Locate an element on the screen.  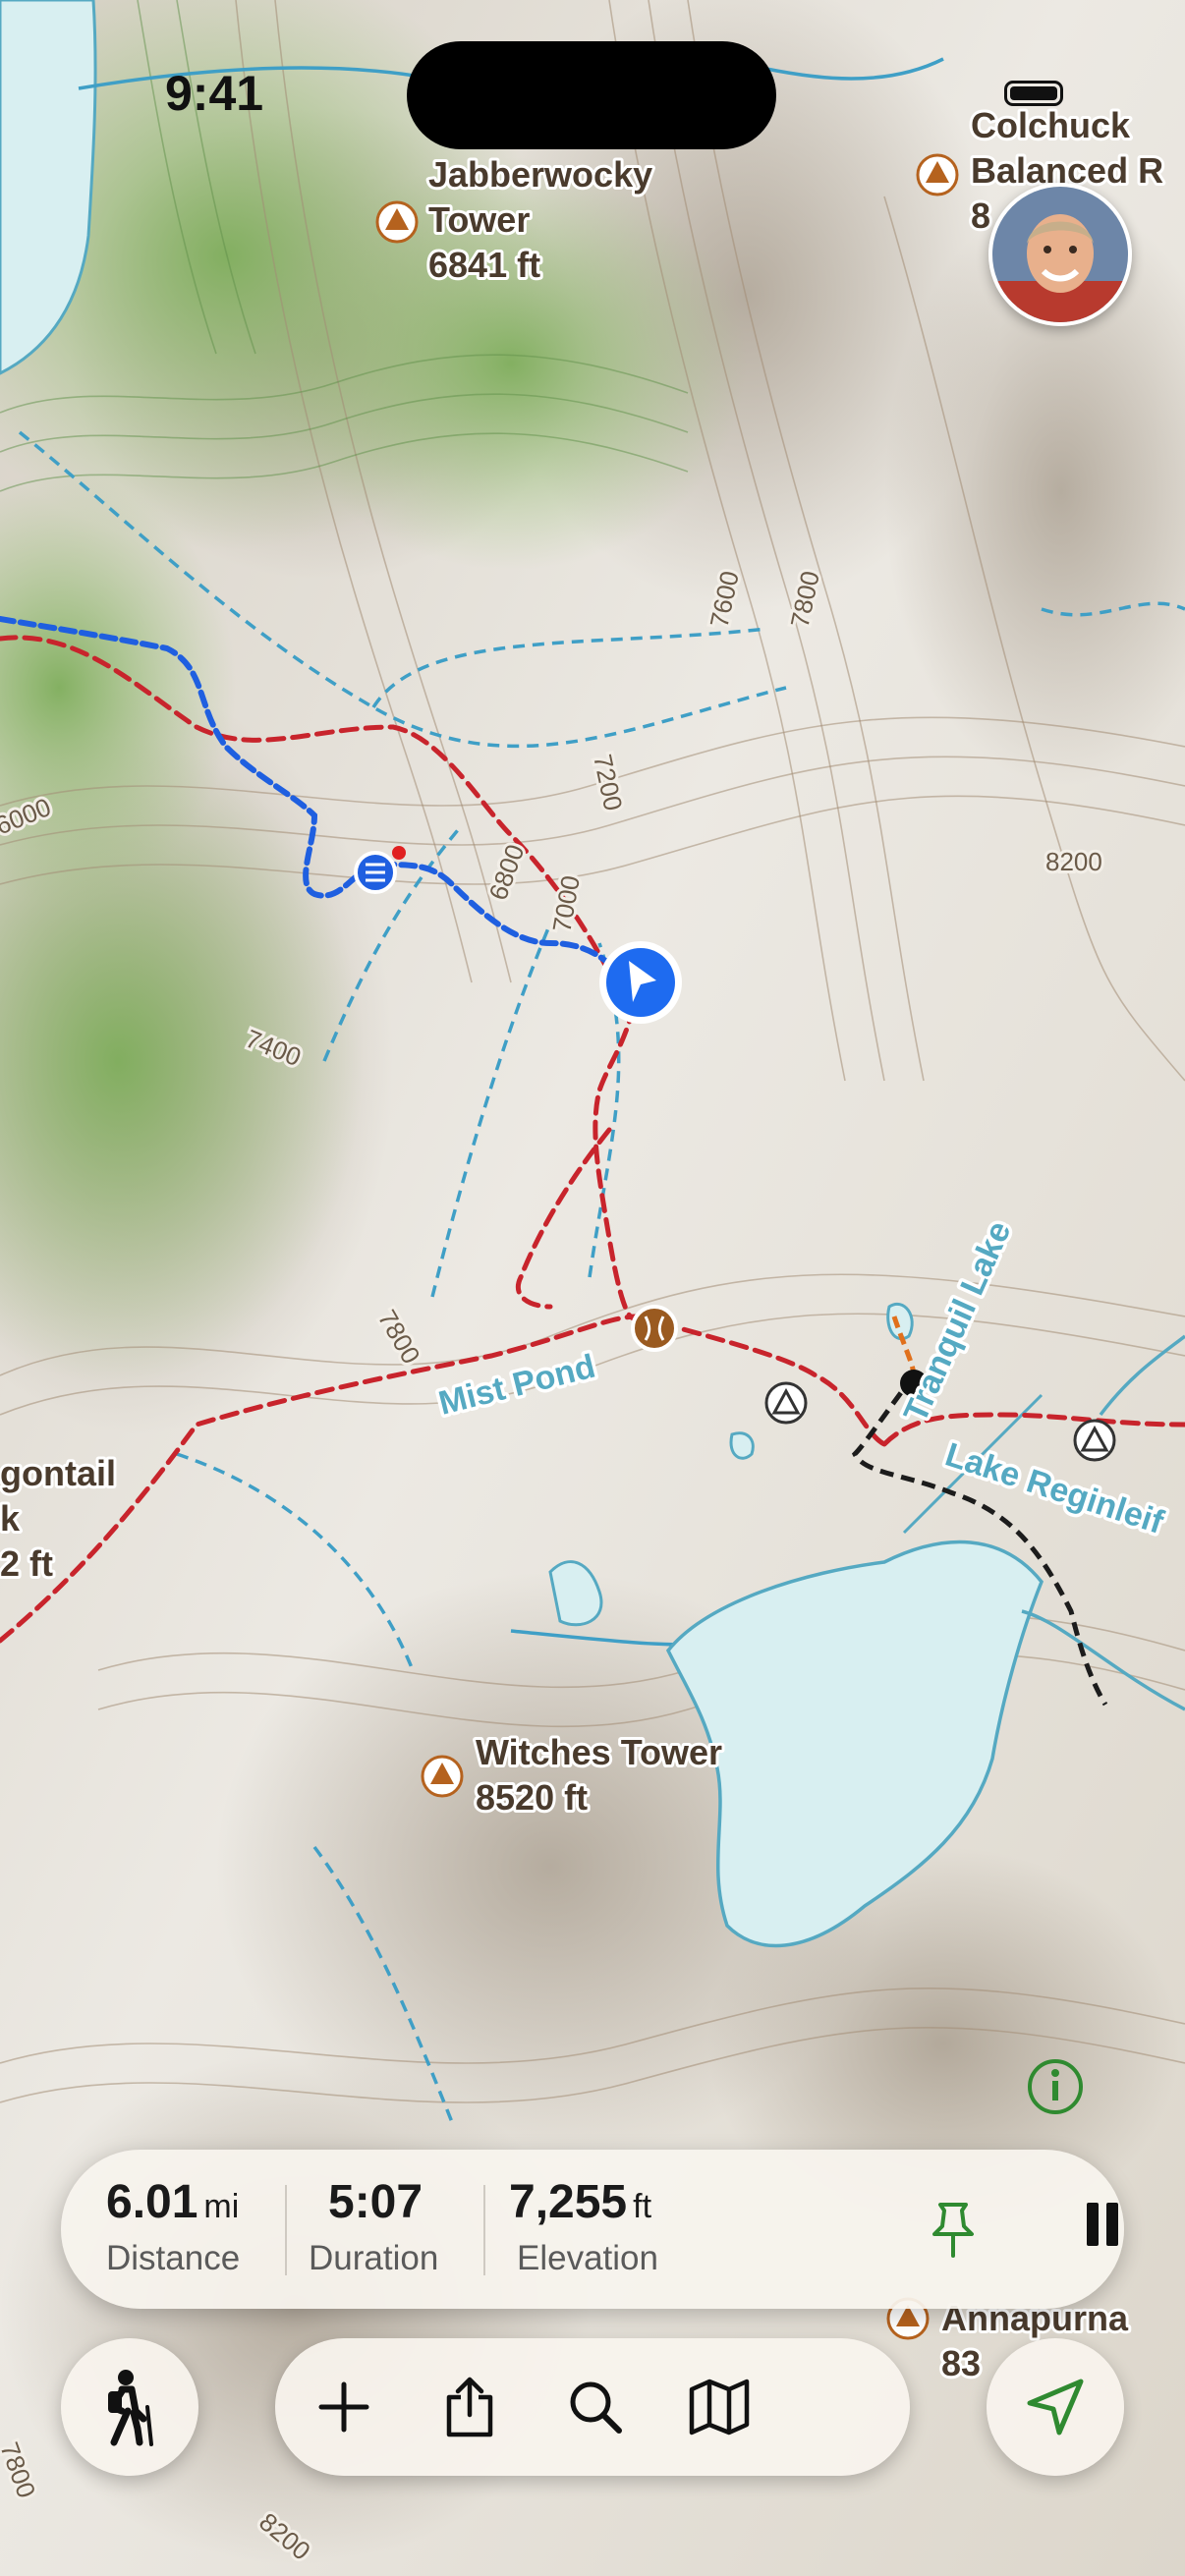
bottom-toolbar is located at coordinates (592, 2407).